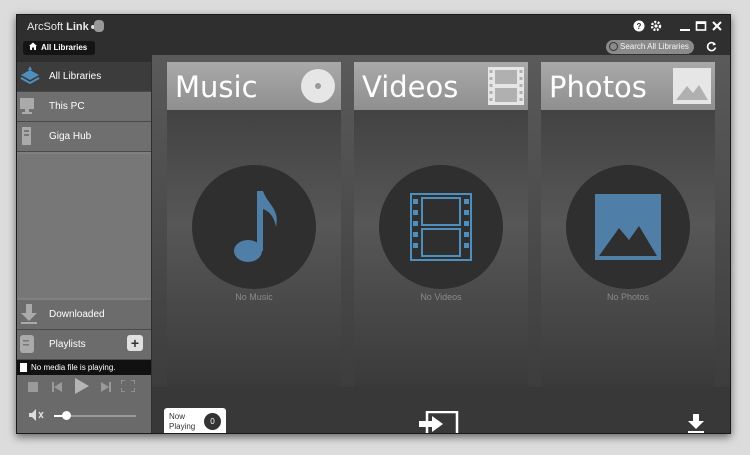  What do you see at coordinates (30, 76) in the screenshot?
I see `all-libraries-icon` at bounding box center [30, 76].